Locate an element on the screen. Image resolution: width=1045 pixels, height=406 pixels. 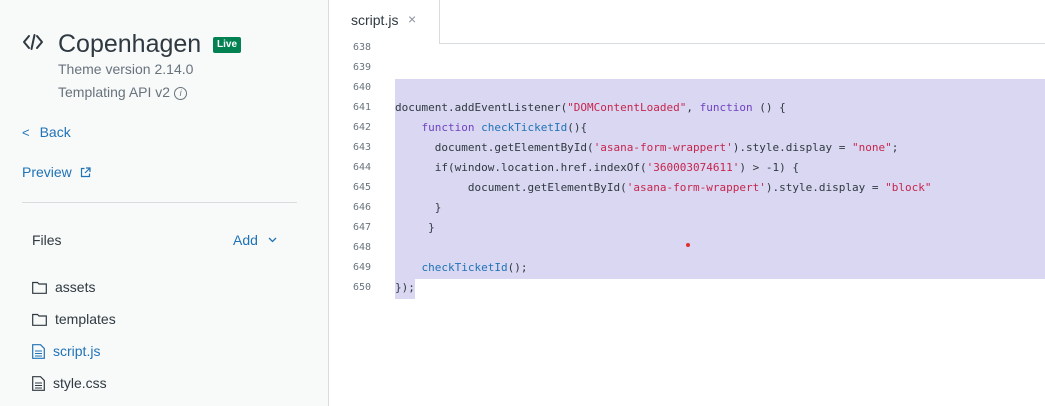
code-line: 647 } is located at coordinates (687, 228).